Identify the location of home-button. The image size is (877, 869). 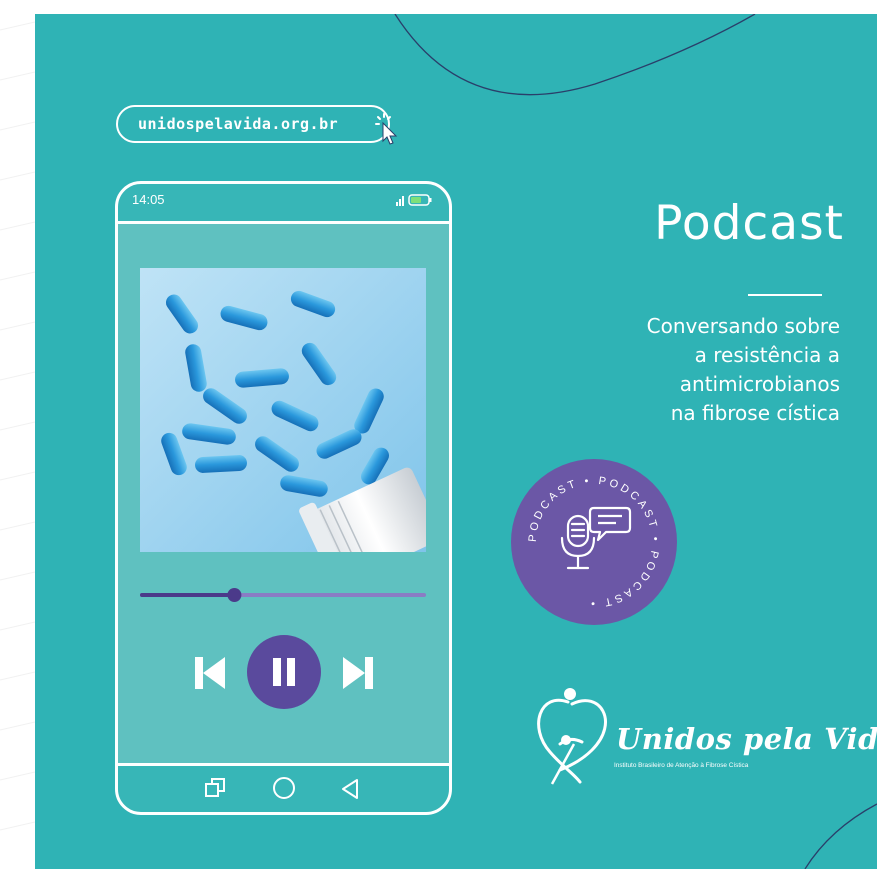
(284, 788).